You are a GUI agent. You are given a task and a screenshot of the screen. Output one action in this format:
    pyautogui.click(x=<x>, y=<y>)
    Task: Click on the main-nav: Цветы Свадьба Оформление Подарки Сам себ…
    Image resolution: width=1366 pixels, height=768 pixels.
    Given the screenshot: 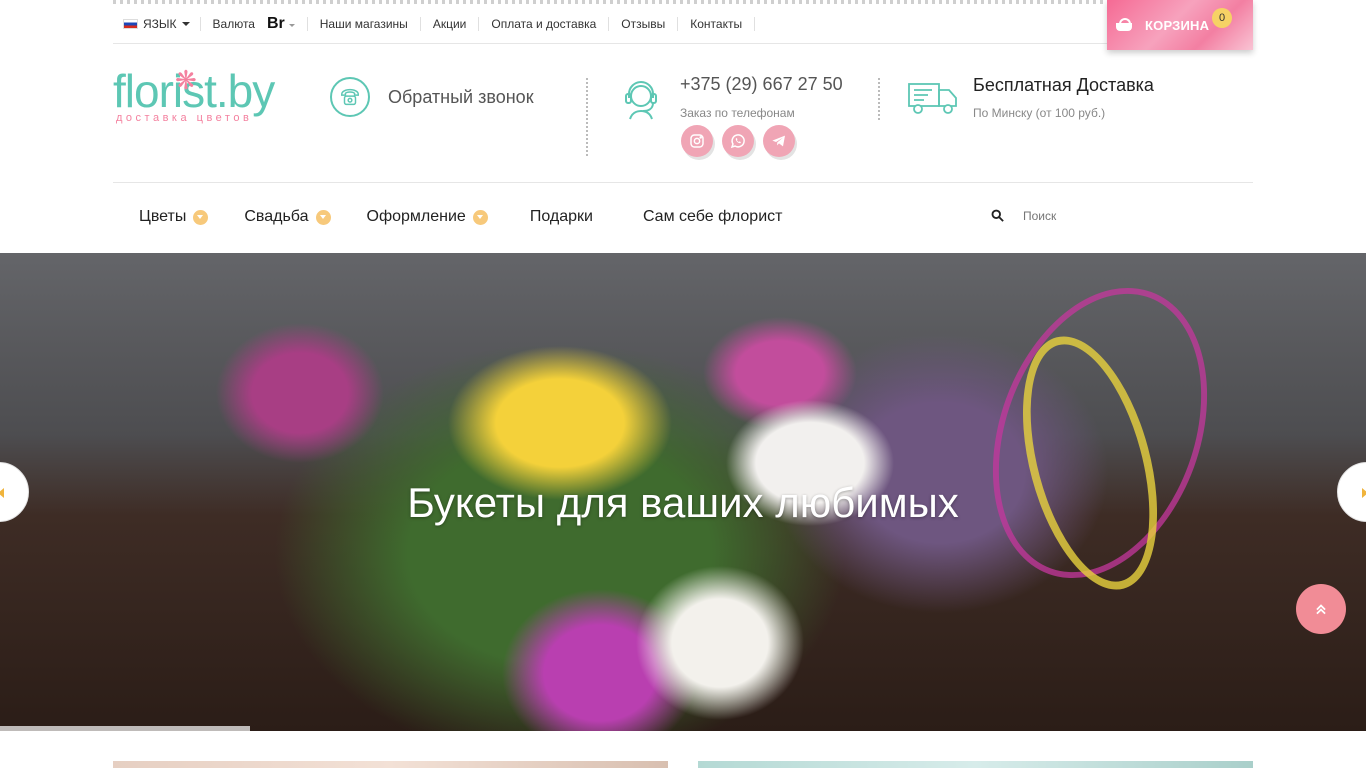 What is the action you would take?
    pyautogui.click(x=478, y=217)
    